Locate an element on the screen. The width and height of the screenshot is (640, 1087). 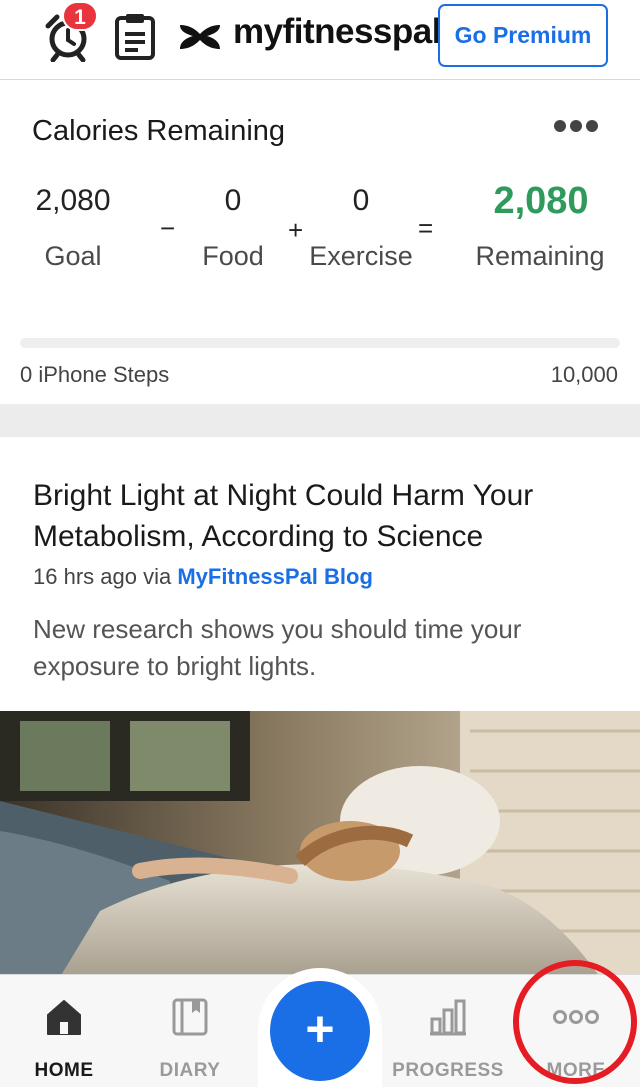
article-meta: 16 hrs ago via MyFitnessPal Blog is located at coordinates (203, 577).